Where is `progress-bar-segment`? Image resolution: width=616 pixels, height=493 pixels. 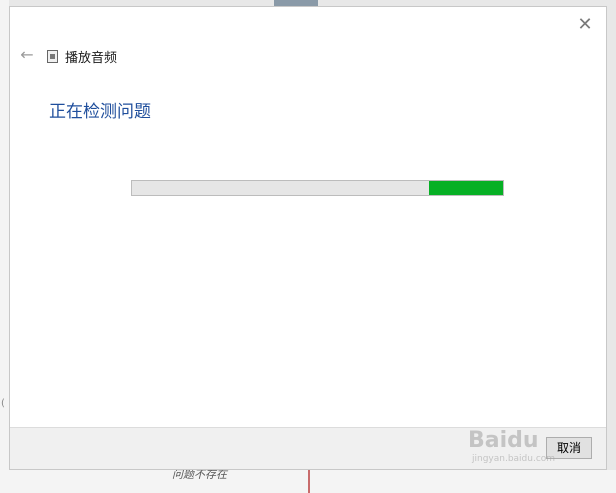
progress-bar-segment is located at coordinates (465, 188).